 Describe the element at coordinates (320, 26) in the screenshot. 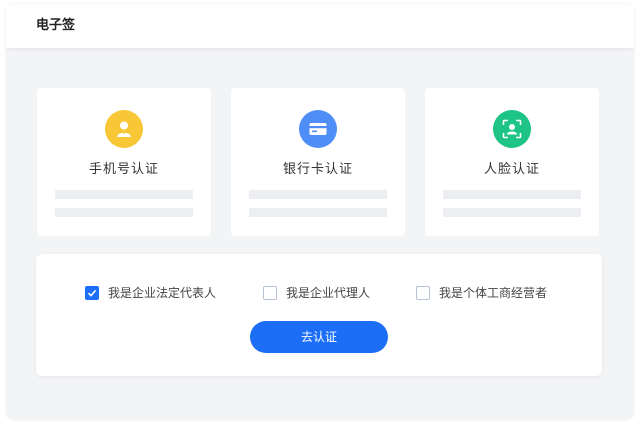

I see `header: 电子签` at that location.